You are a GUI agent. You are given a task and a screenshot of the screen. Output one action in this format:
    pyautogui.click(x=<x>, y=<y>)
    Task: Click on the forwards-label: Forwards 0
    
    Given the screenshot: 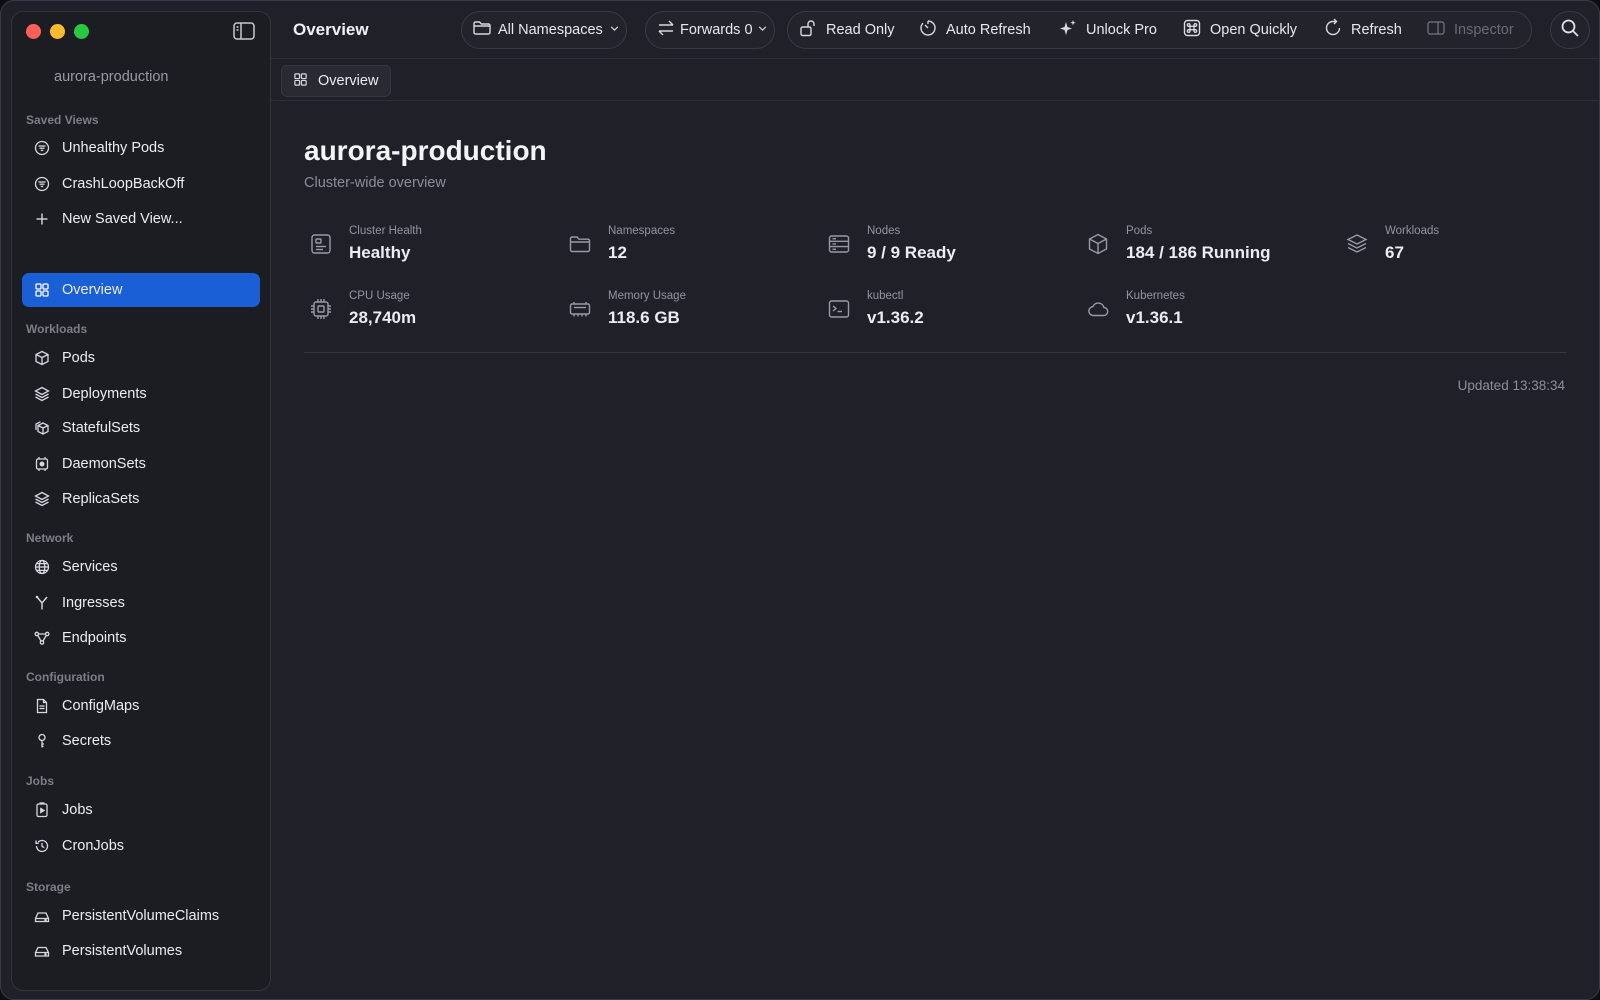 What is the action you would take?
    pyautogui.click(x=716, y=30)
    